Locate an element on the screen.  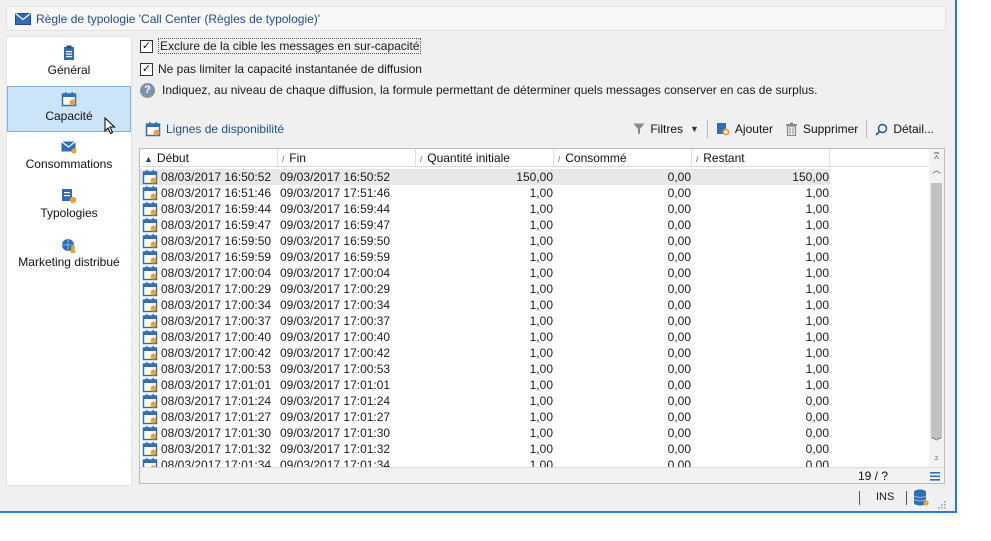
delete-button: Supprimer is located at coordinates (821, 129).